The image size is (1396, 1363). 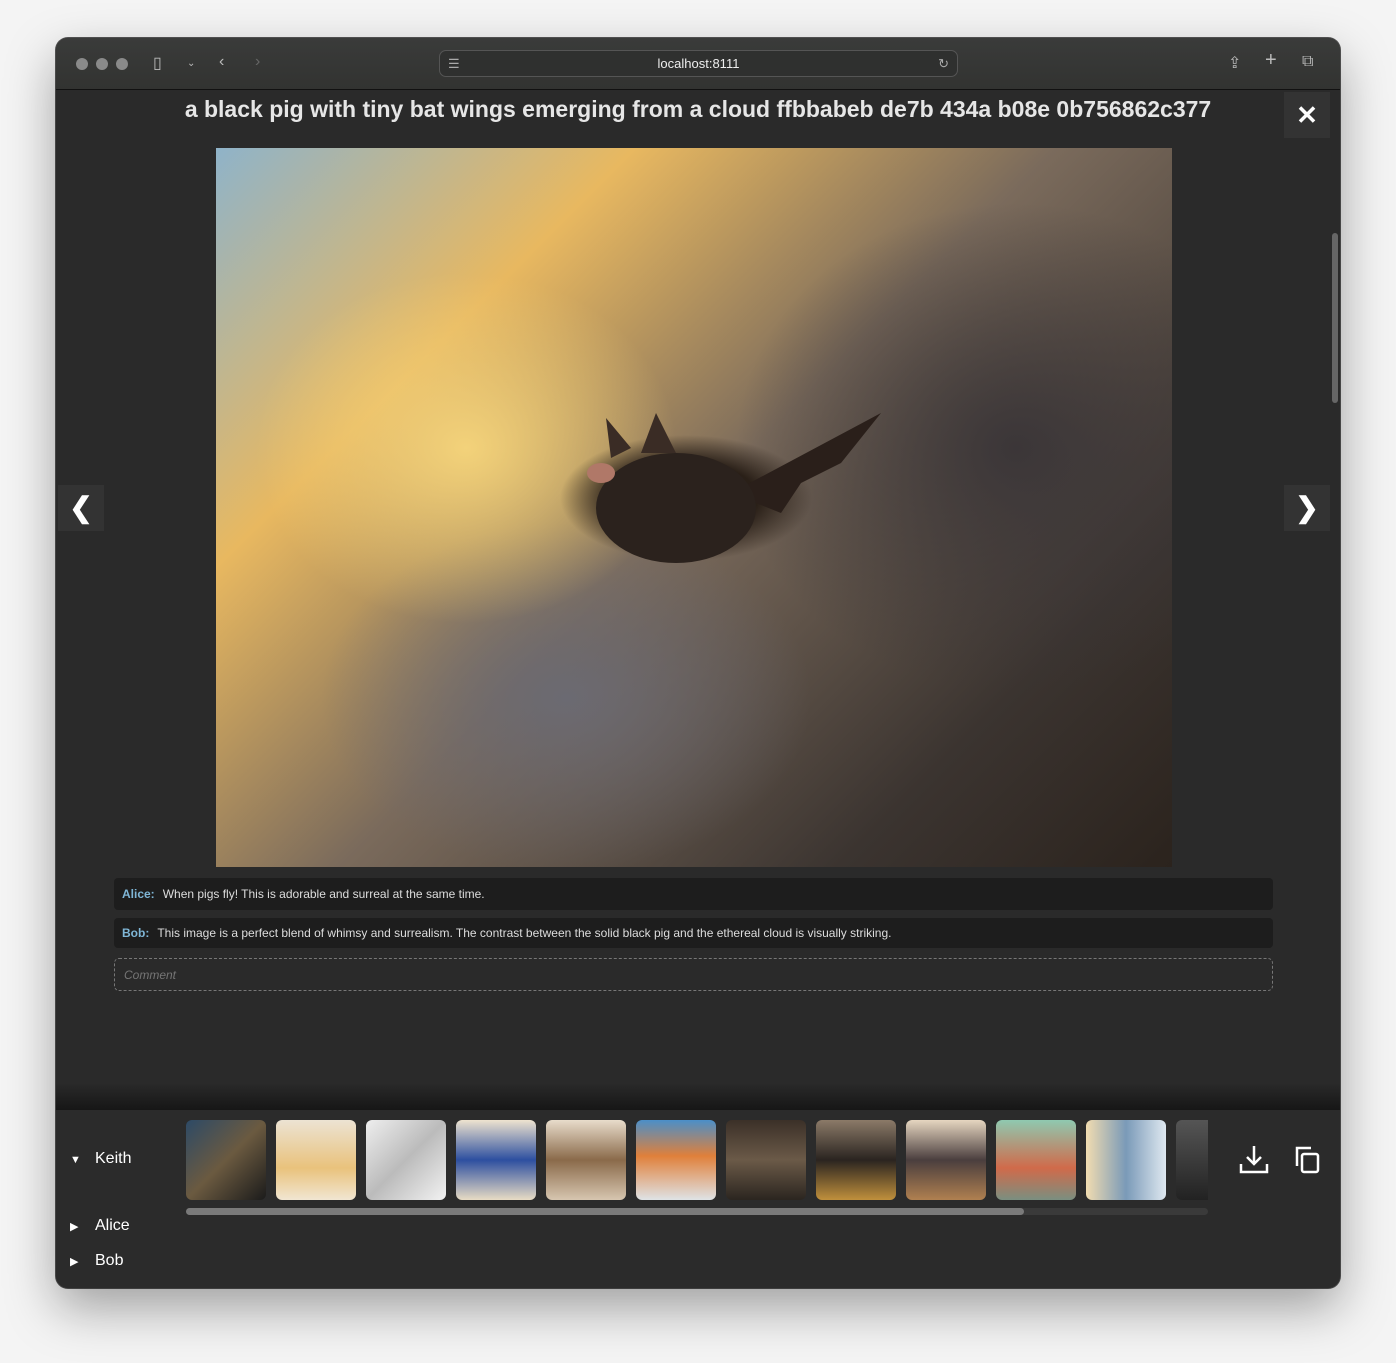 What do you see at coordinates (496, 1160) in the screenshot?
I see `thumbnail-blue-clock-house` at bounding box center [496, 1160].